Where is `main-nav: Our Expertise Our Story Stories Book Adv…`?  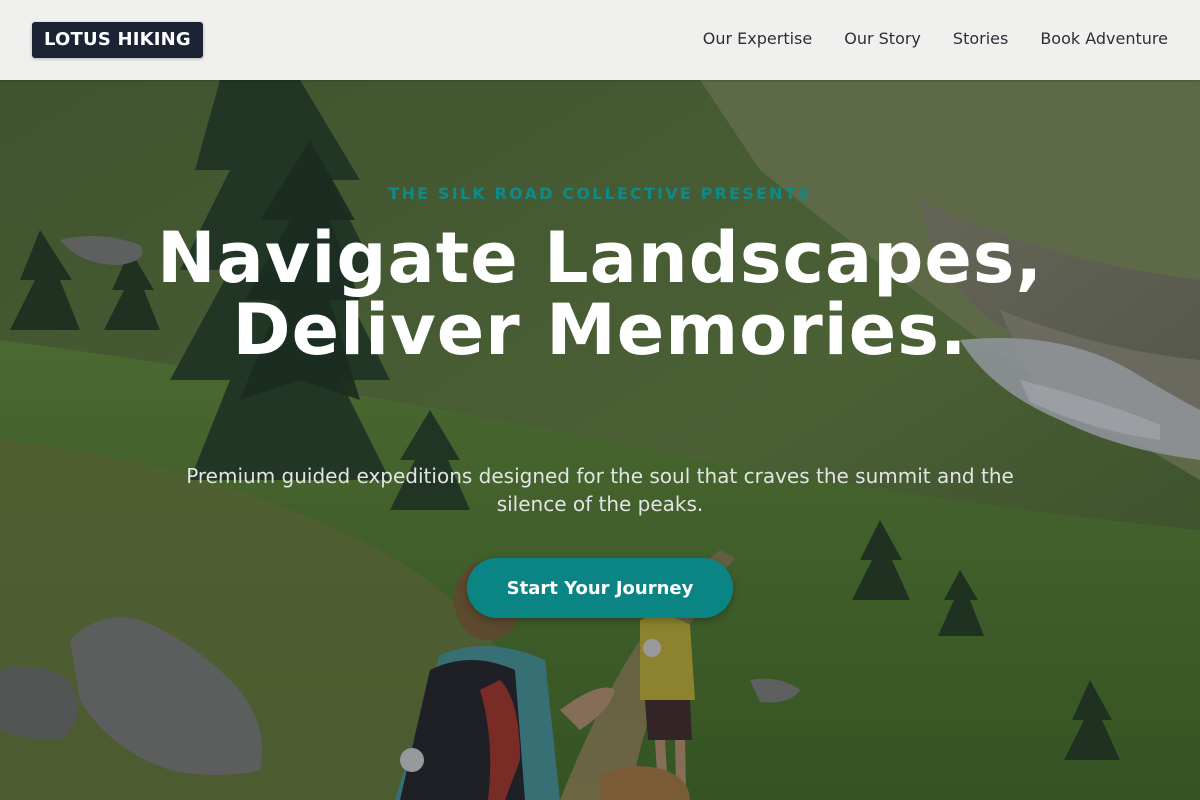
main-nav: Our Expertise Our Story Stories Book Adv… is located at coordinates (935, 39).